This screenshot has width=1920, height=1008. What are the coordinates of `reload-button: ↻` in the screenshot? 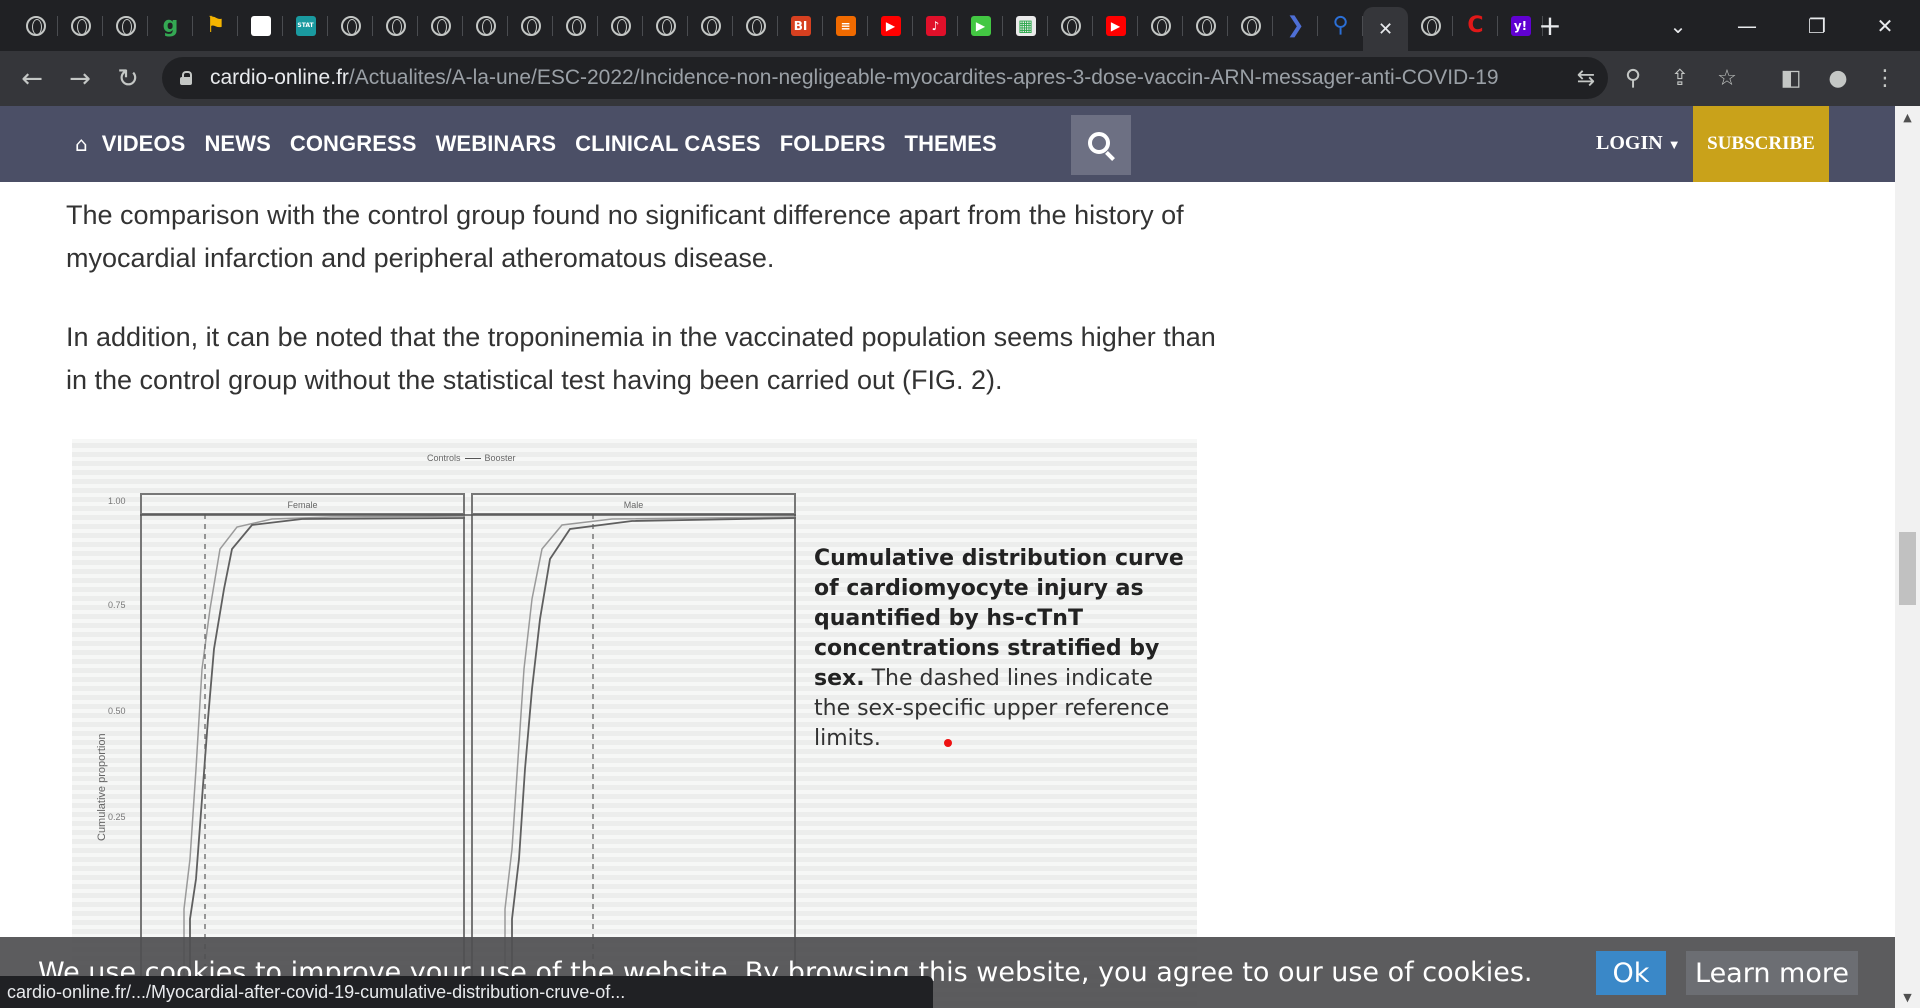 It's located at (128, 79).